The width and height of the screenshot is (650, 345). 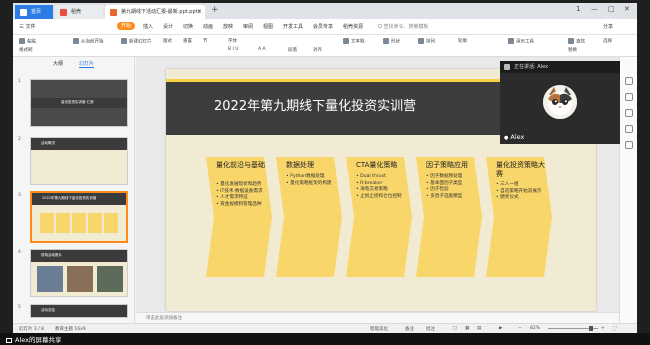 I want to click on outline-button: 轮廓, so click(x=462, y=41).